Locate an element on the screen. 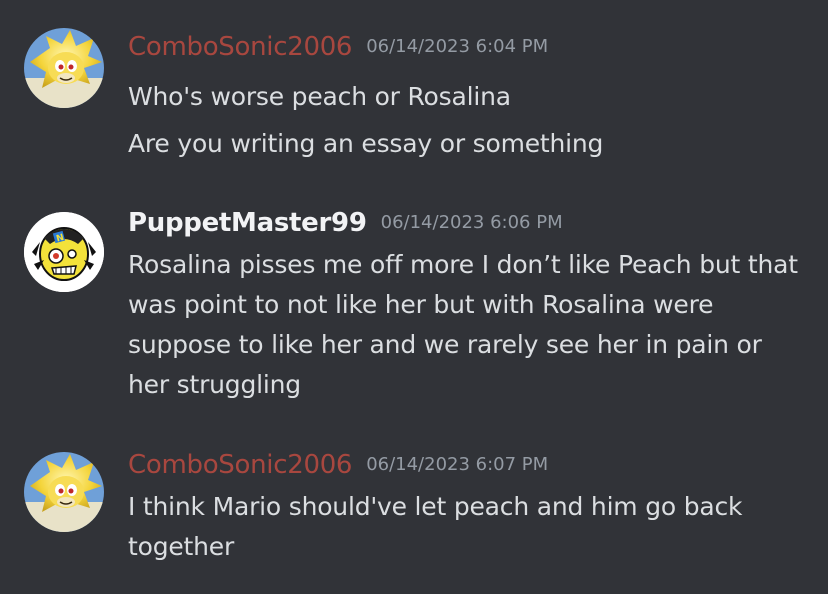 Image resolution: width=828 pixels, height=594 pixels. message-header: ComboSonic2006 06/14/2023 6:04 PM is located at coordinates (338, 47).